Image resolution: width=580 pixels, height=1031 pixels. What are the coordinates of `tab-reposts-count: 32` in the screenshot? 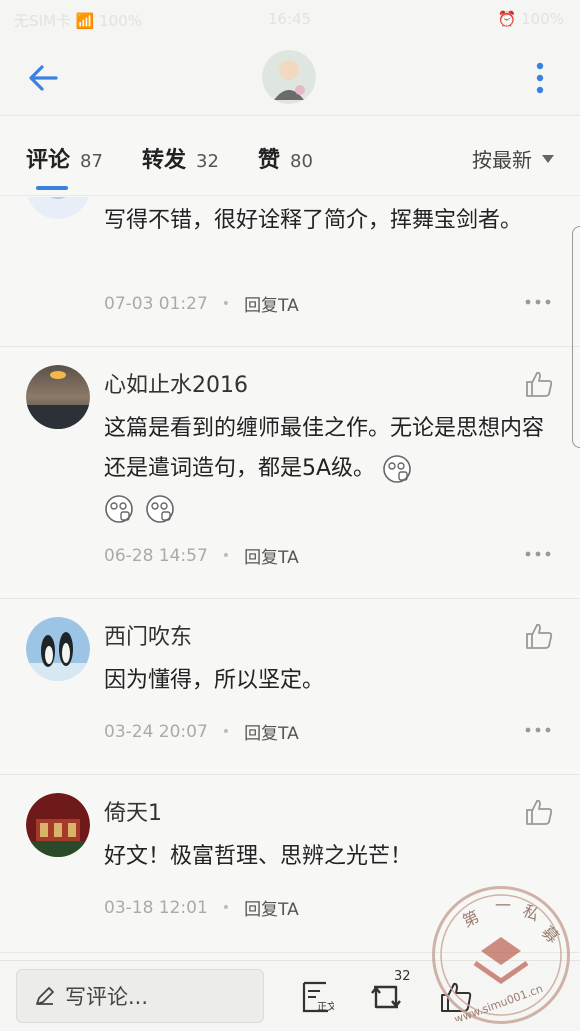 It's located at (207, 161).